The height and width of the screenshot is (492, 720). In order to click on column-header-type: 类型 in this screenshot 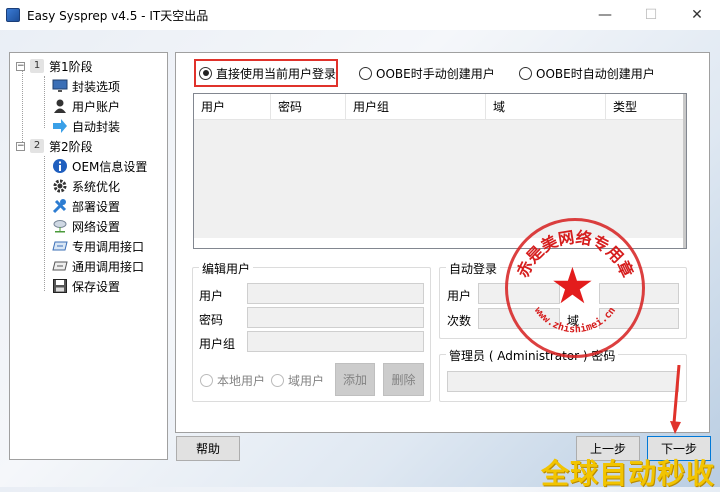, I will do `click(644, 107)`.